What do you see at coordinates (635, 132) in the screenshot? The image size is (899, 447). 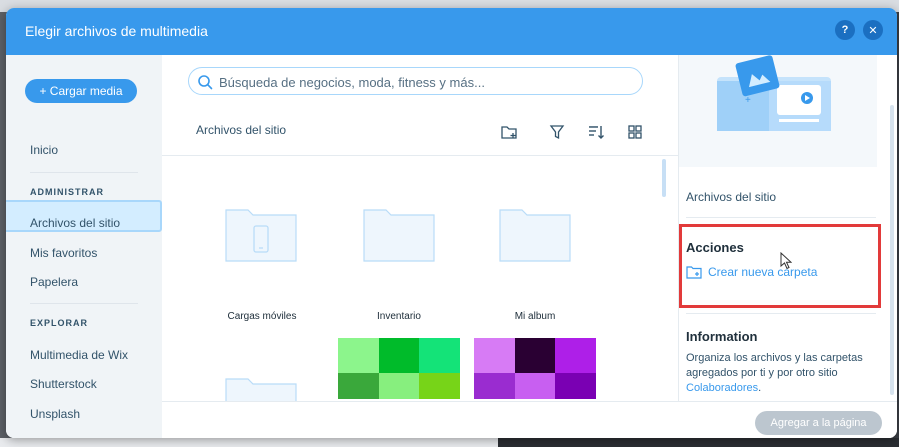 I see `grid-view-icon` at bounding box center [635, 132].